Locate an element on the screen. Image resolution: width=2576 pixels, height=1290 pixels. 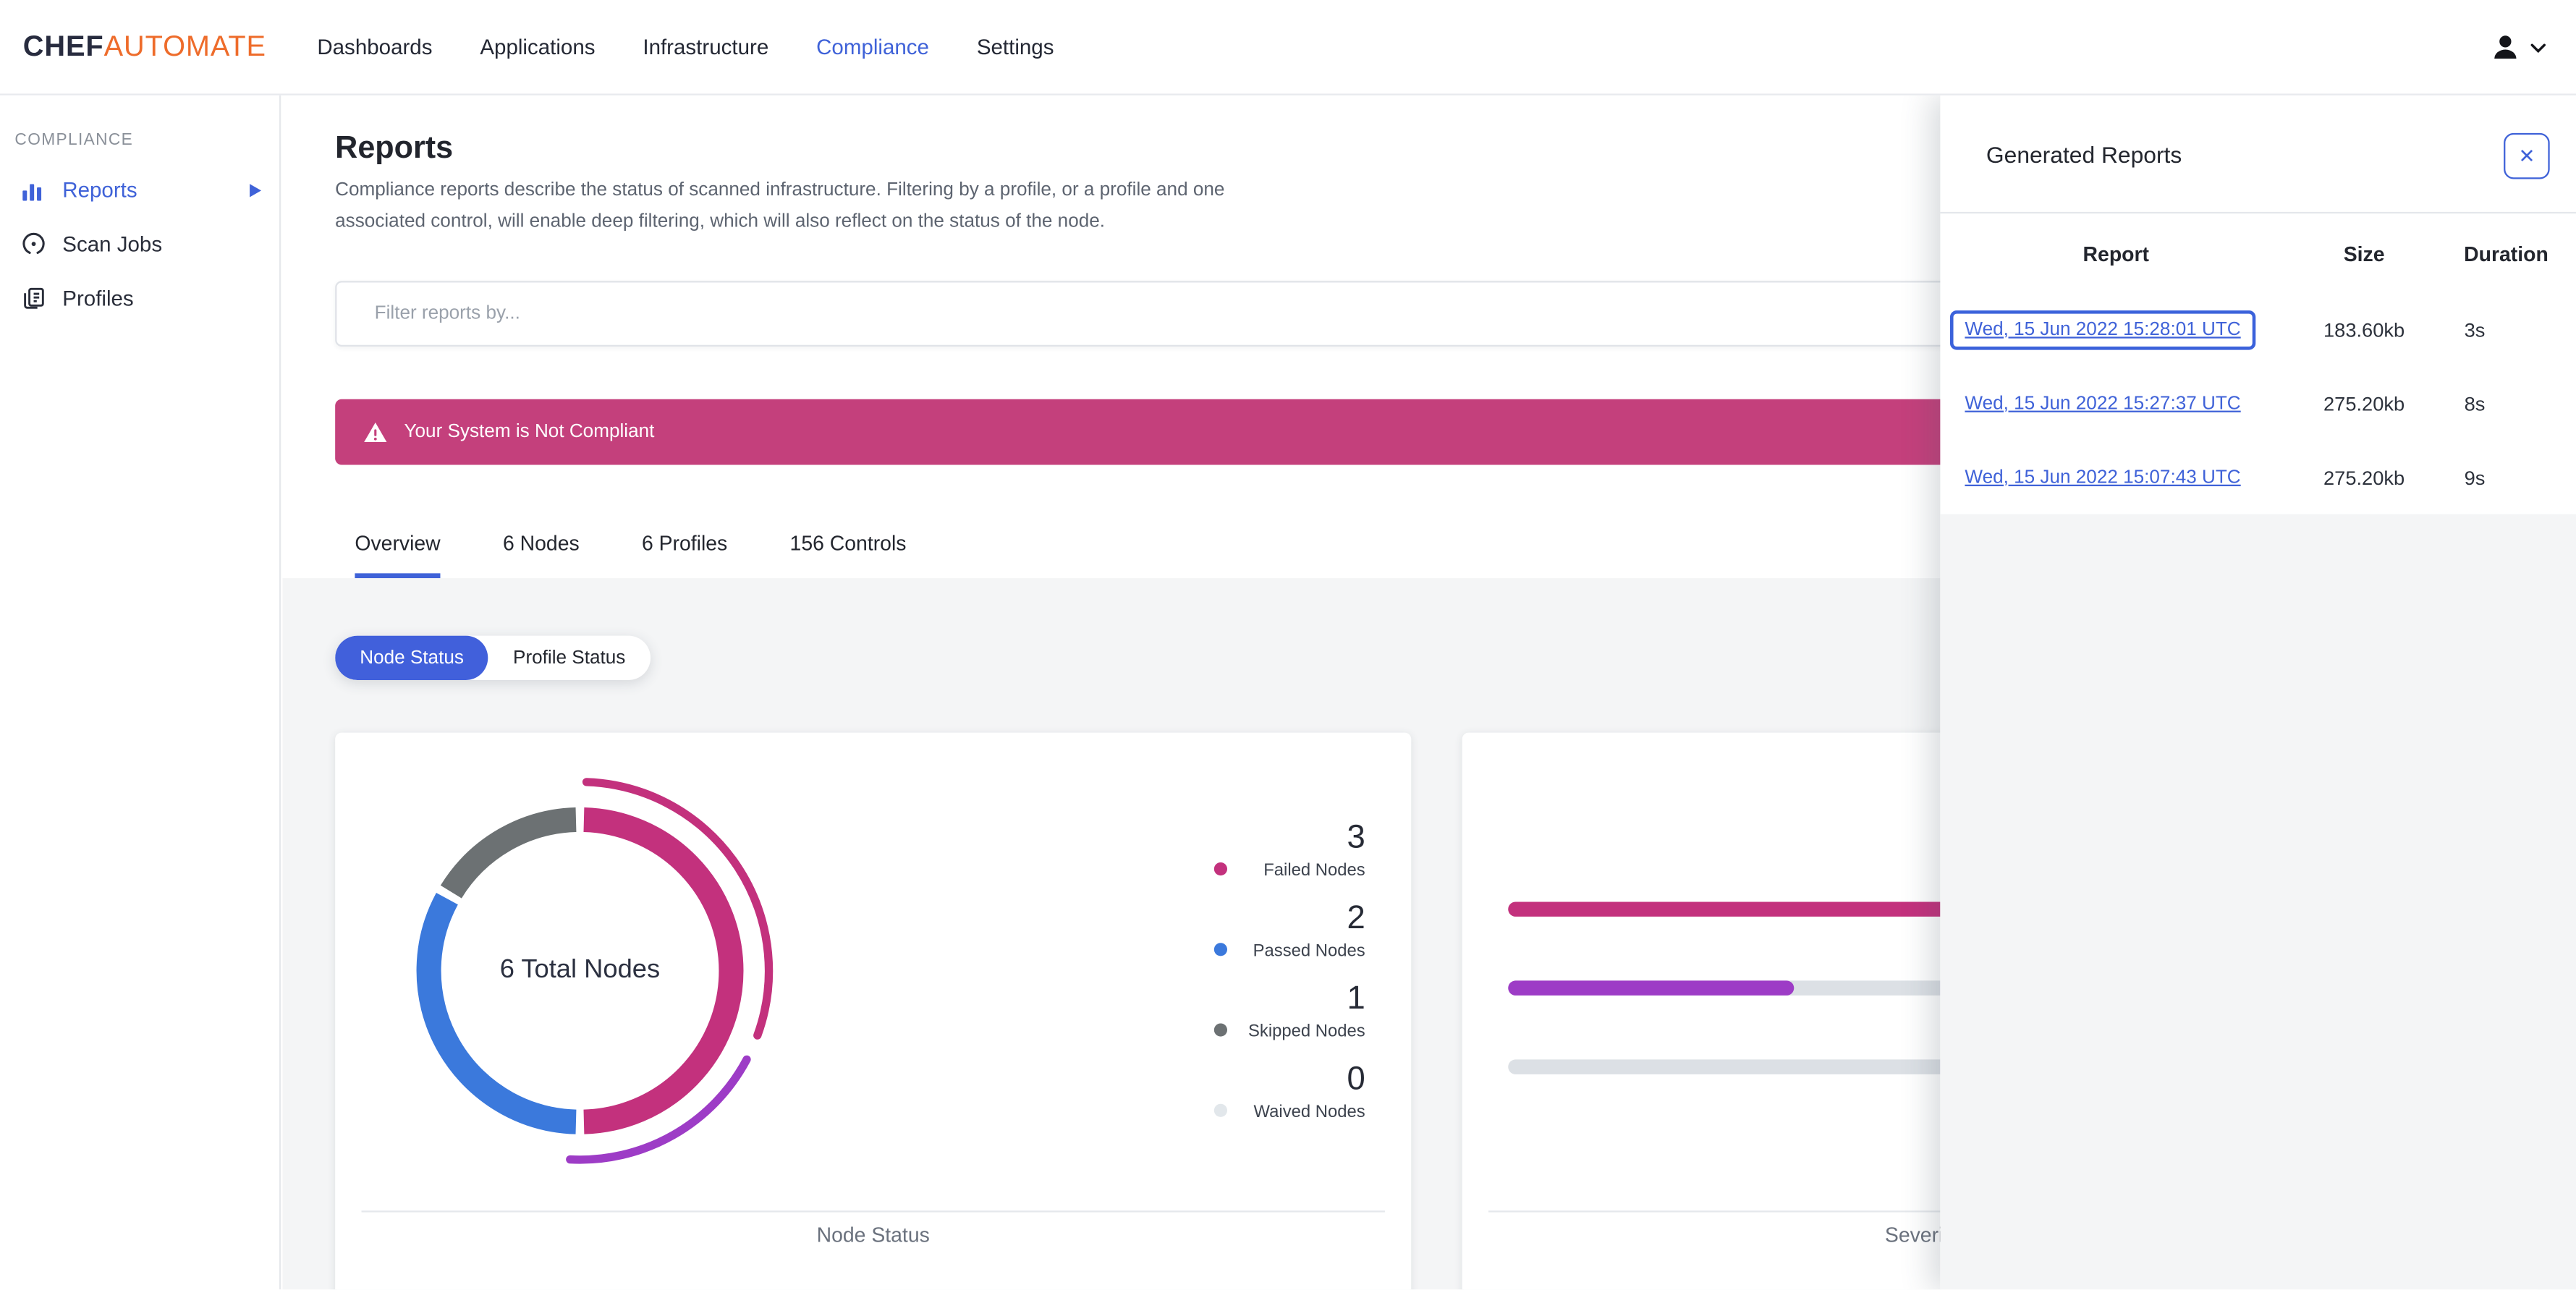
legend-label: Skipped Nodes is located at coordinates (1306, 1032).